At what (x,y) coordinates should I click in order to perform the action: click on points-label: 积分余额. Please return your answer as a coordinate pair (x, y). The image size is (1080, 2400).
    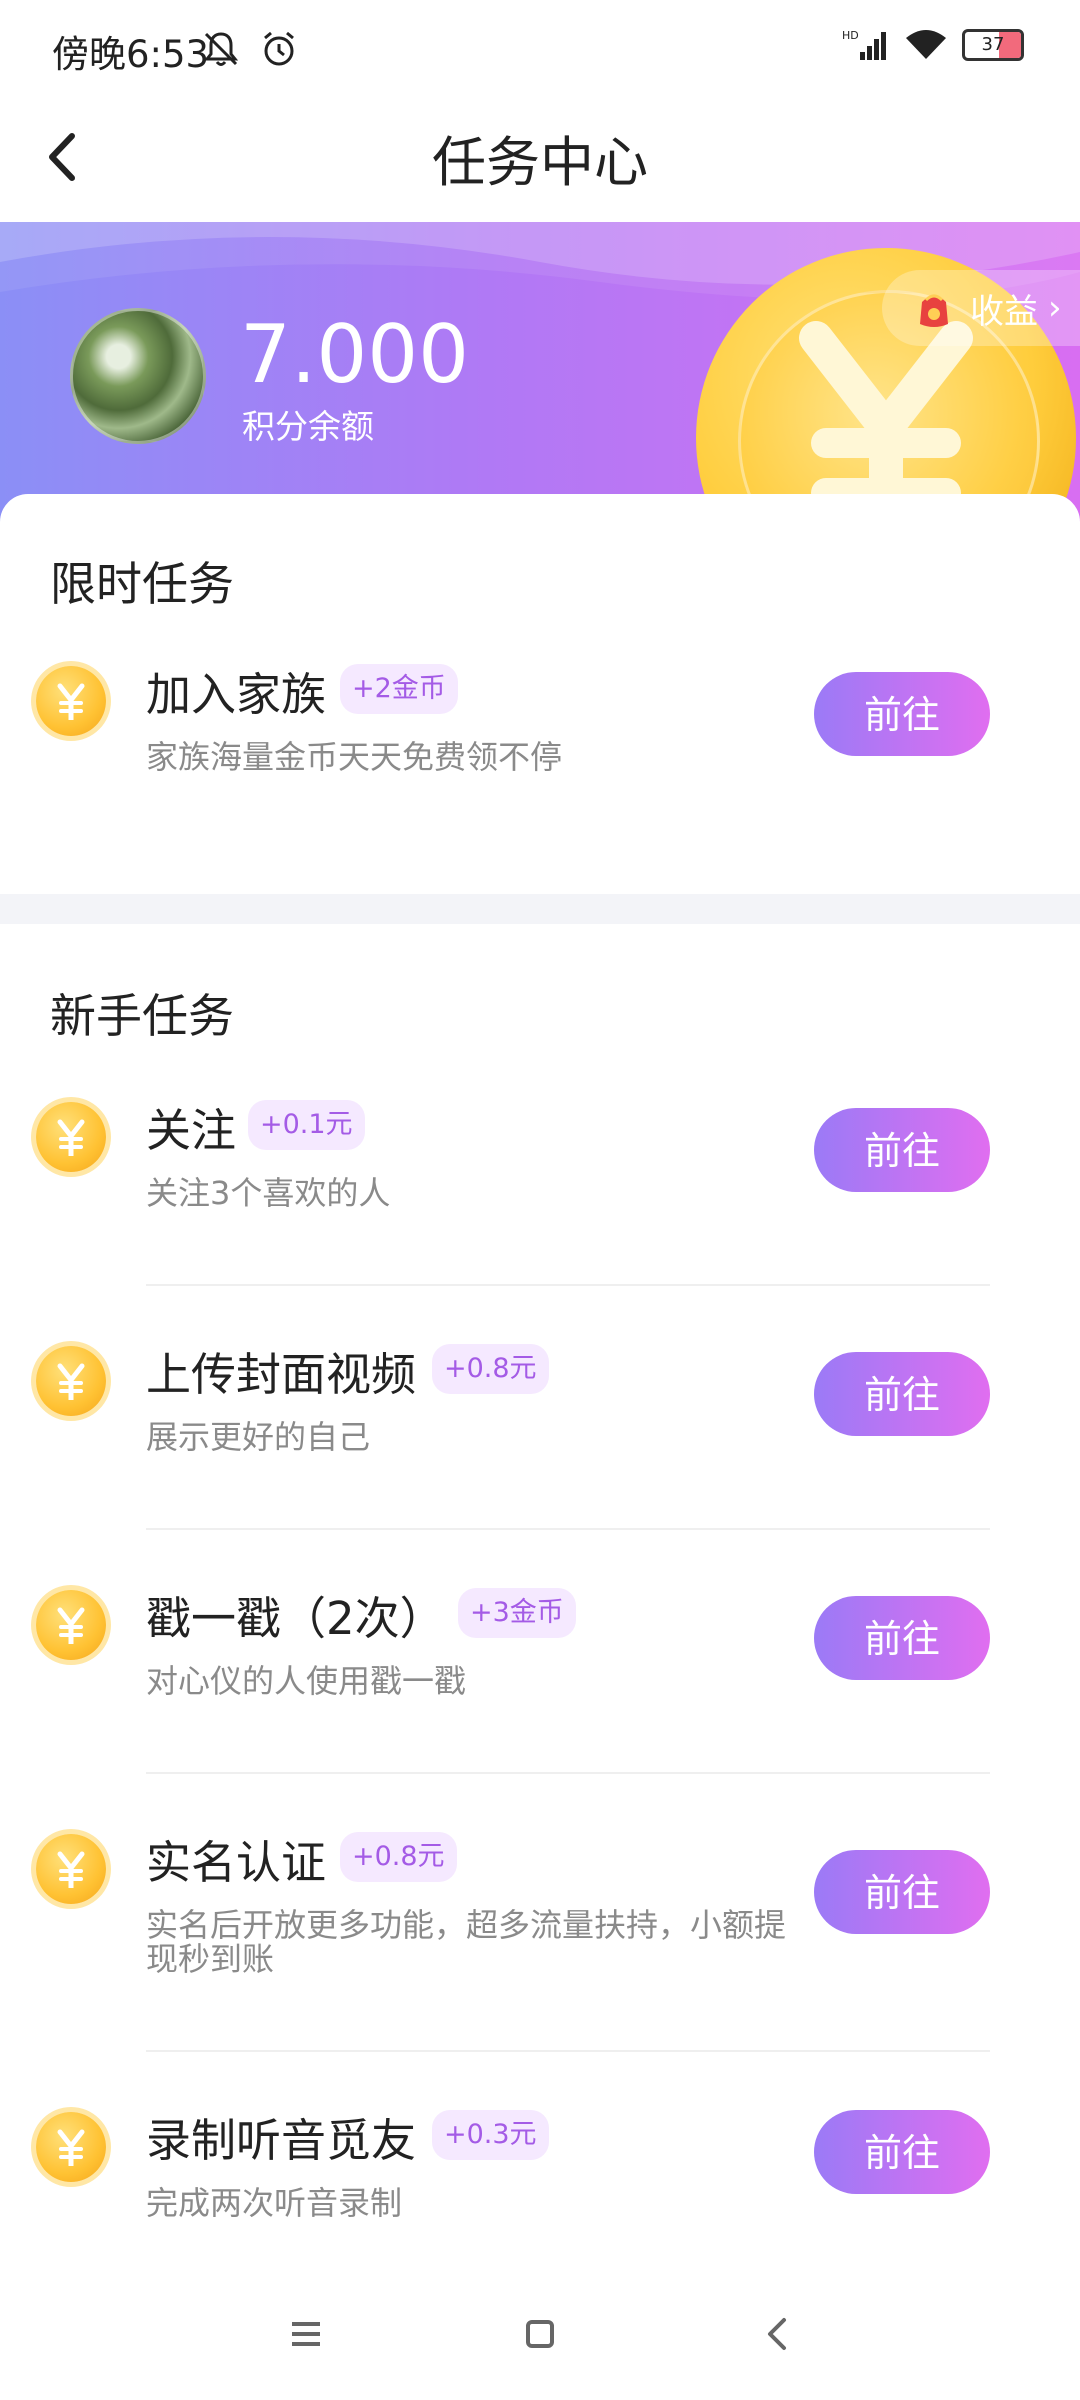
    Looking at the image, I should click on (308, 426).